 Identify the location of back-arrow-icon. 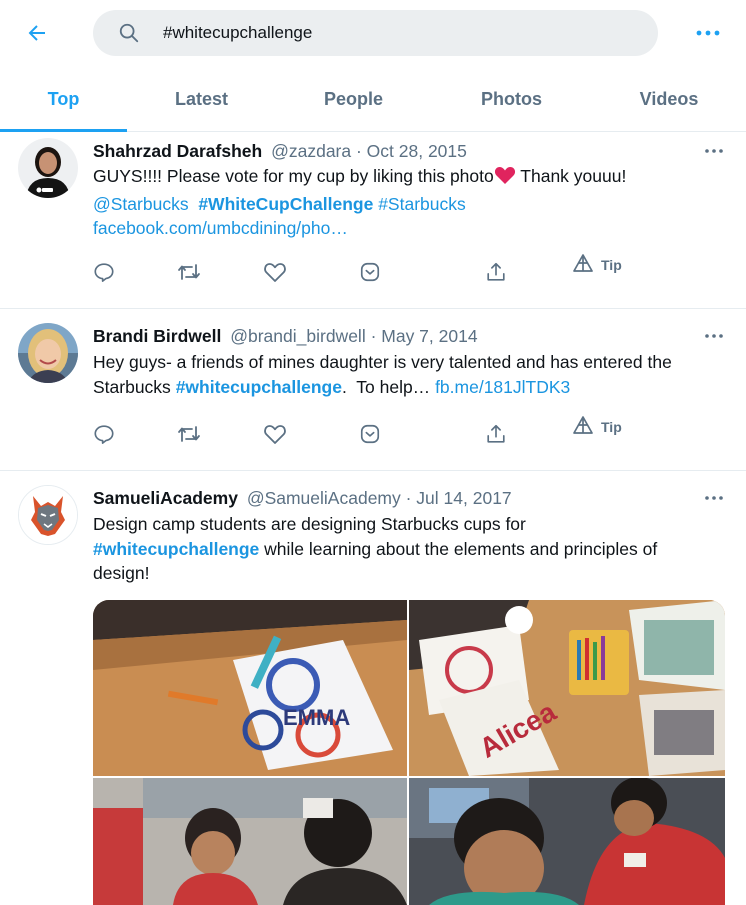
(37, 33).